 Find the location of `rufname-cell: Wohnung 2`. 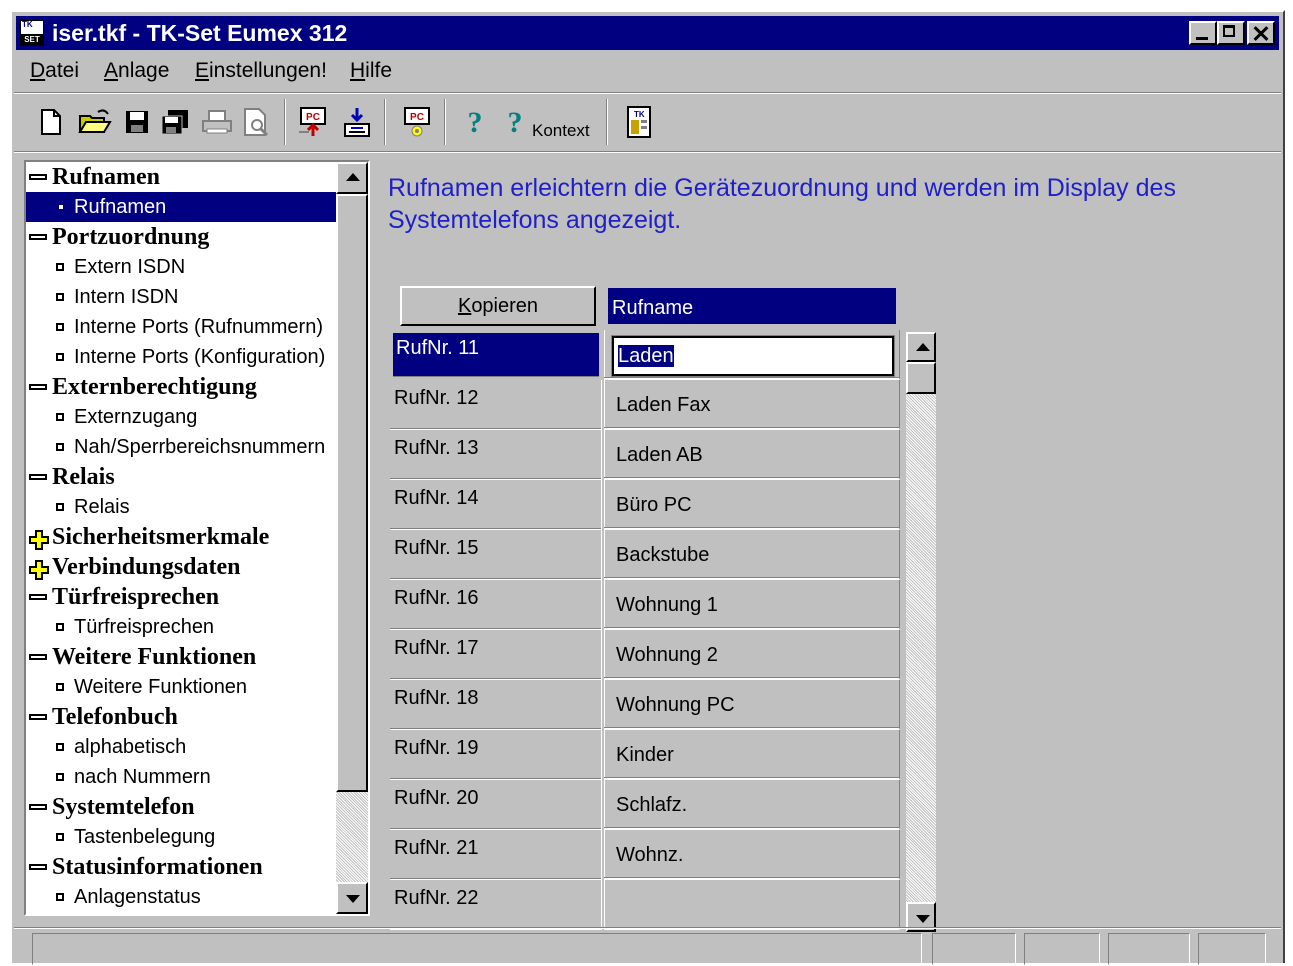

rufname-cell: Wohnung 2 is located at coordinates (752, 655).